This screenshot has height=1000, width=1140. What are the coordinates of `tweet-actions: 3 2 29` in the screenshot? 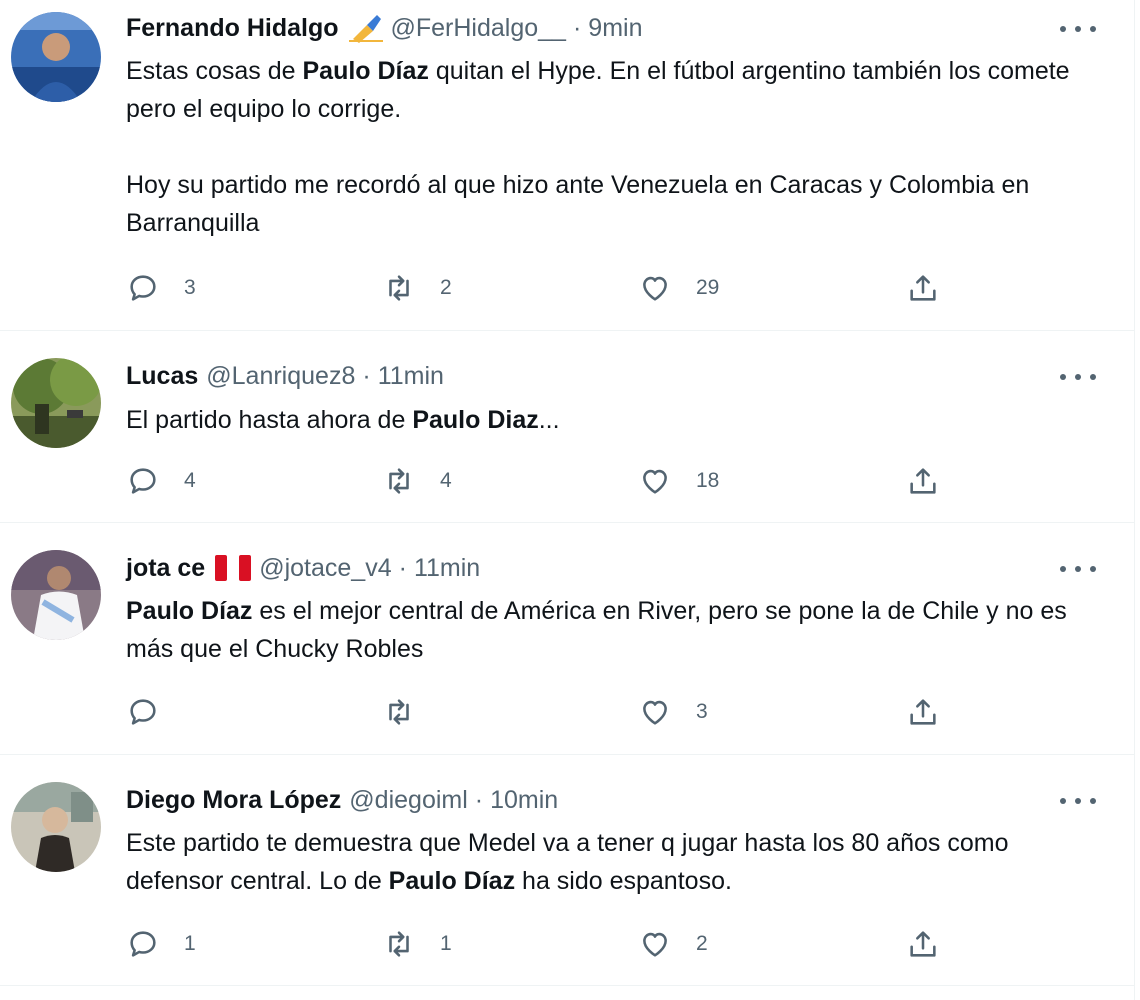 It's located at (556, 288).